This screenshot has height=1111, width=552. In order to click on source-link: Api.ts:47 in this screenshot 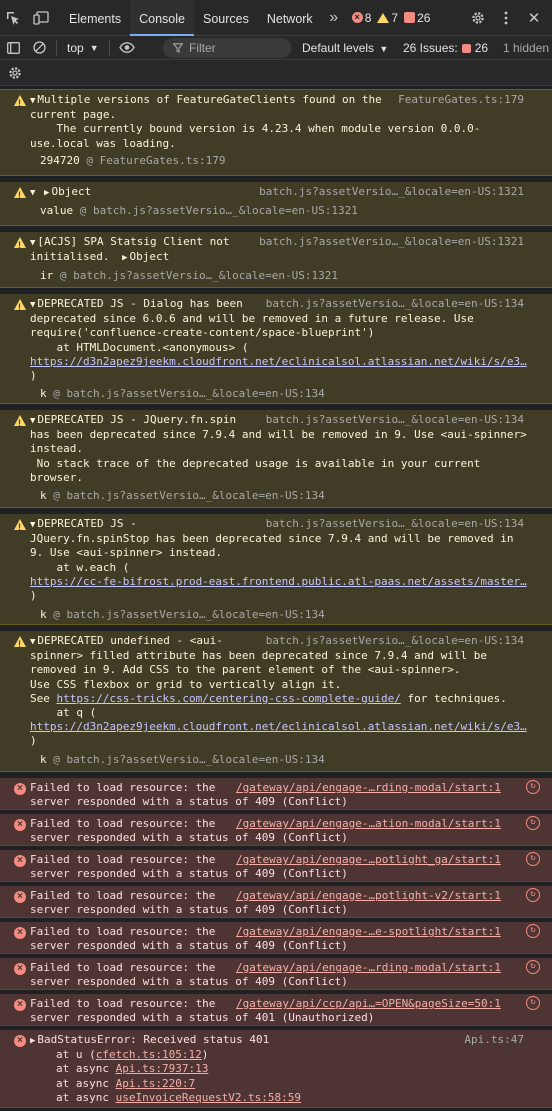, I will do `click(494, 1040)`.